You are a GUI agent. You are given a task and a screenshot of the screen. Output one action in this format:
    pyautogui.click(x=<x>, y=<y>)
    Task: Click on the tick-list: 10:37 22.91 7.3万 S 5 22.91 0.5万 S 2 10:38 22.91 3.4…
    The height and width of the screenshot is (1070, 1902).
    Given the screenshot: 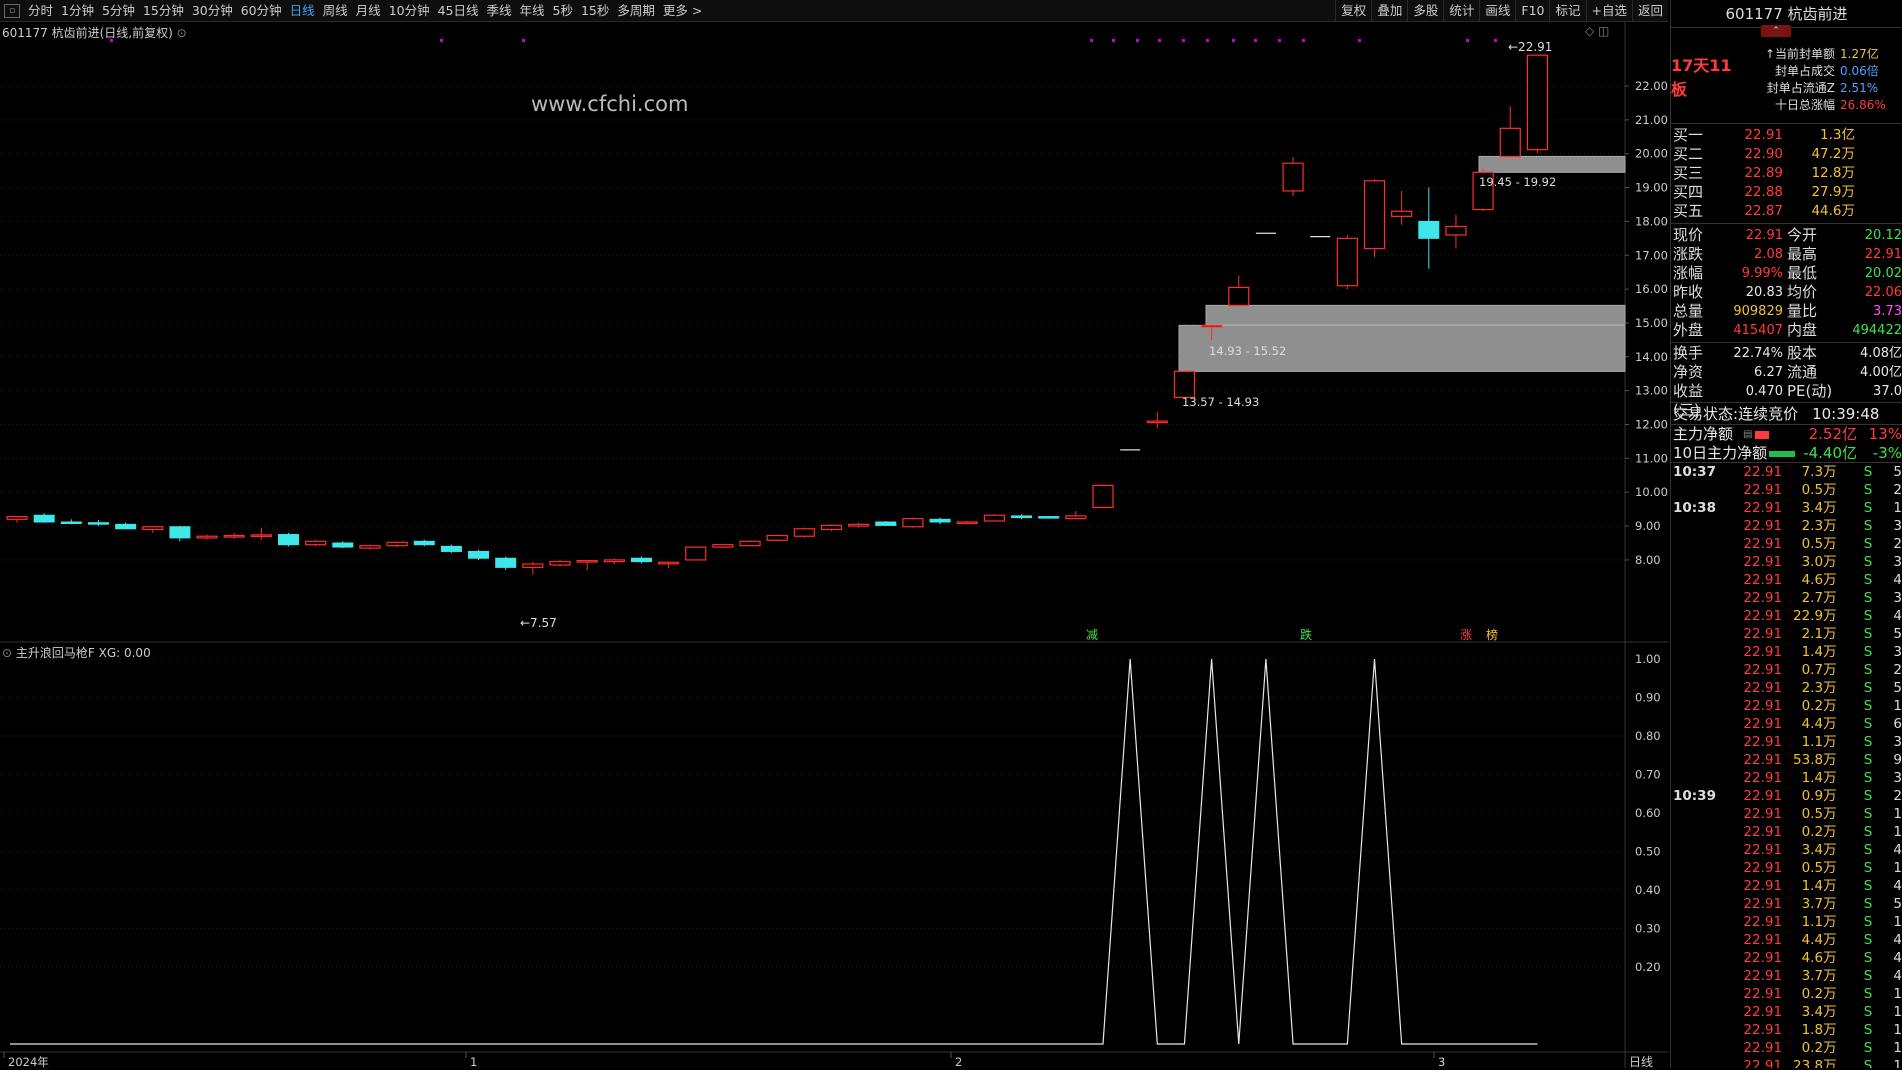 What is the action you would take?
    pyautogui.click(x=1786, y=765)
    